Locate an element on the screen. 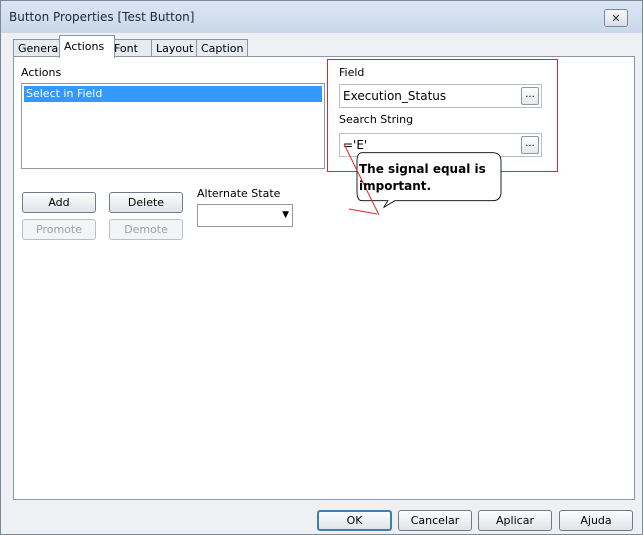  actions-list: Select in Field is located at coordinates (173, 126).